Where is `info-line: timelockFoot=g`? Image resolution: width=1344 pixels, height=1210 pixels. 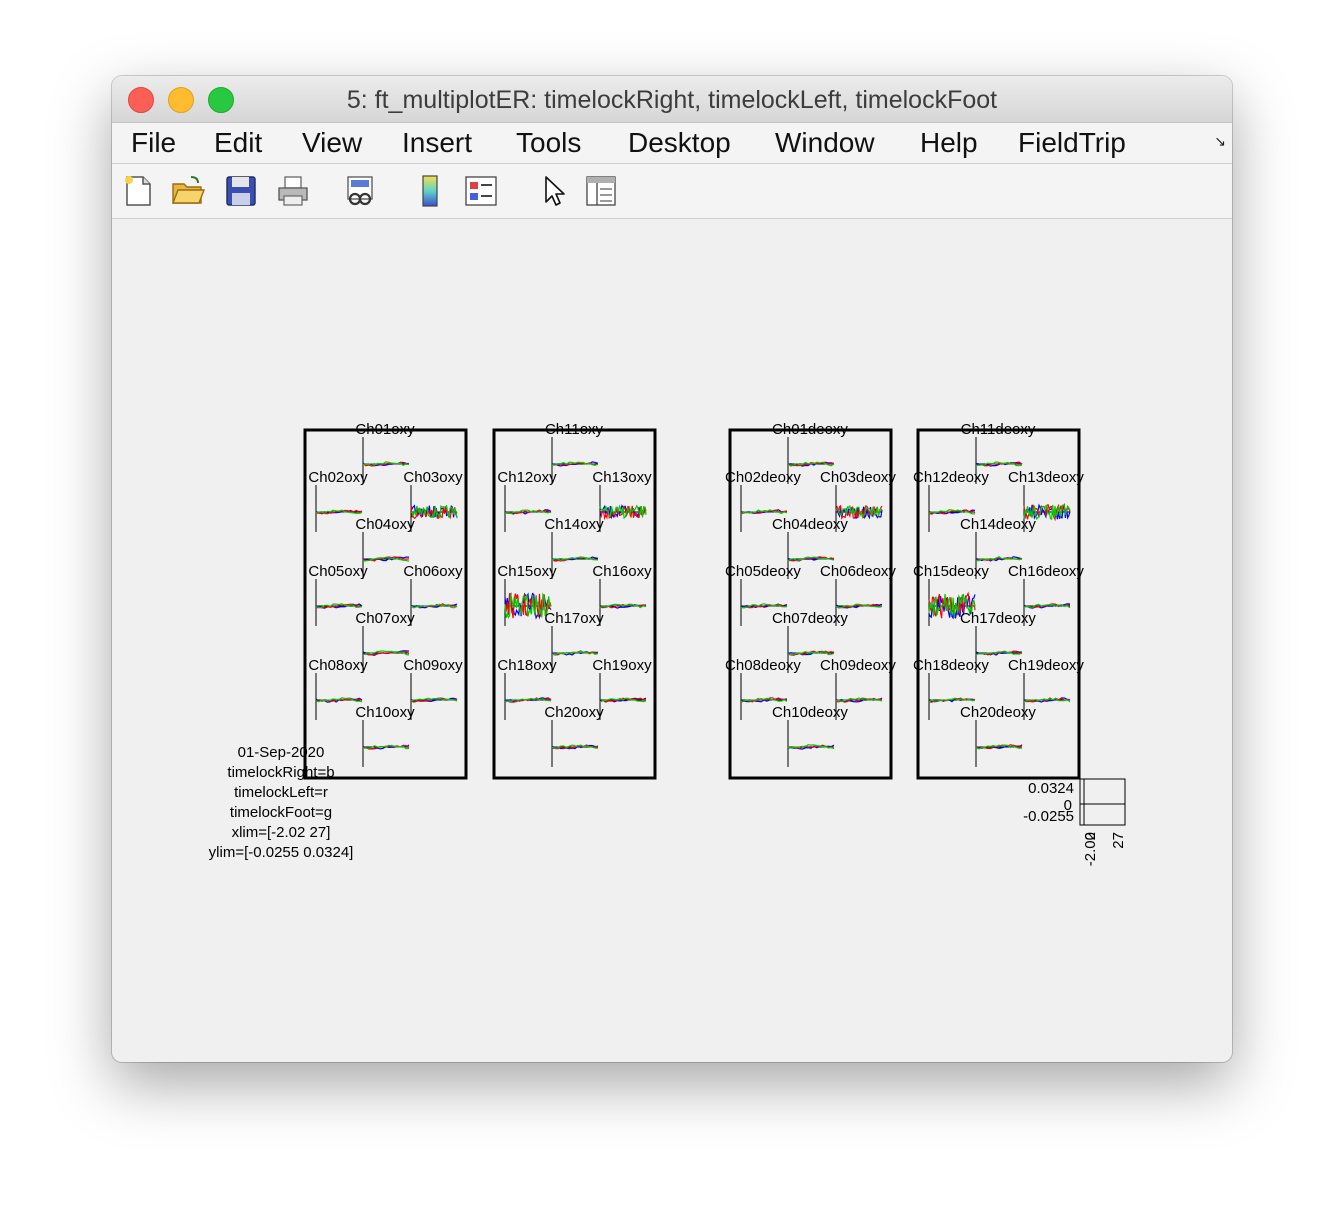
info-line: timelockFoot=g is located at coordinates (281, 812).